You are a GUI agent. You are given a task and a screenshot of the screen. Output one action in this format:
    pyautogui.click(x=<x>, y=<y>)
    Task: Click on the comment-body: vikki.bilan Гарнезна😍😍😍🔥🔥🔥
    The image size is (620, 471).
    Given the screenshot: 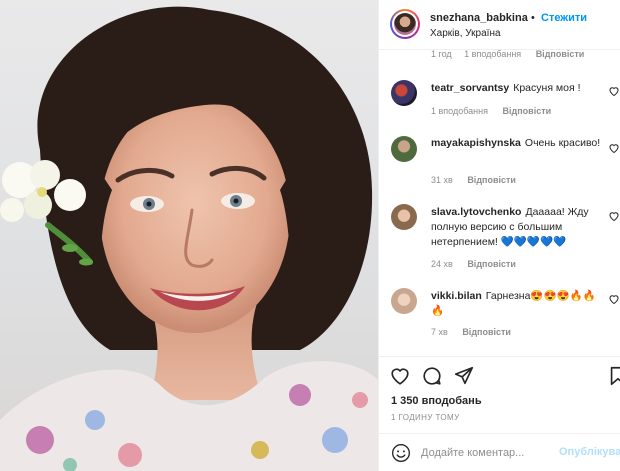 What is the action you would take?
    pyautogui.click(x=519, y=304)
    